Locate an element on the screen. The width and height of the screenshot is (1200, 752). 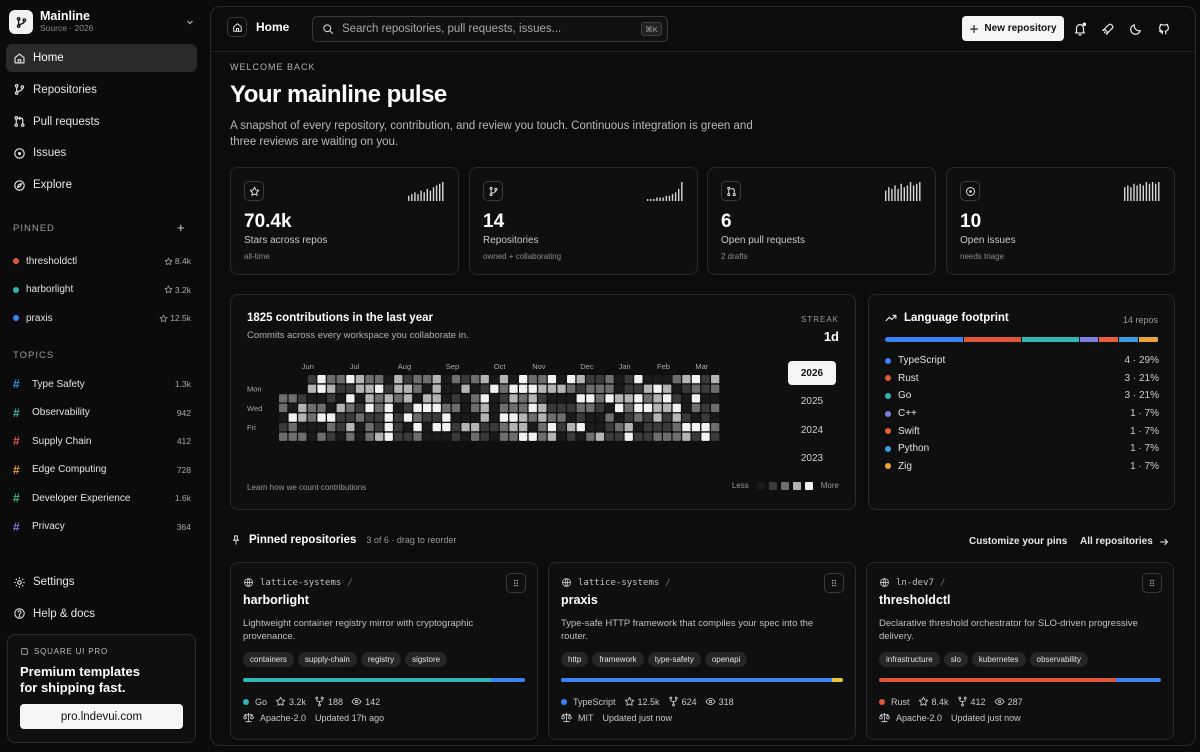
pinned-repos-subtitle: 3 of 6 · drag to reorder is located at coordinates (411, 540).